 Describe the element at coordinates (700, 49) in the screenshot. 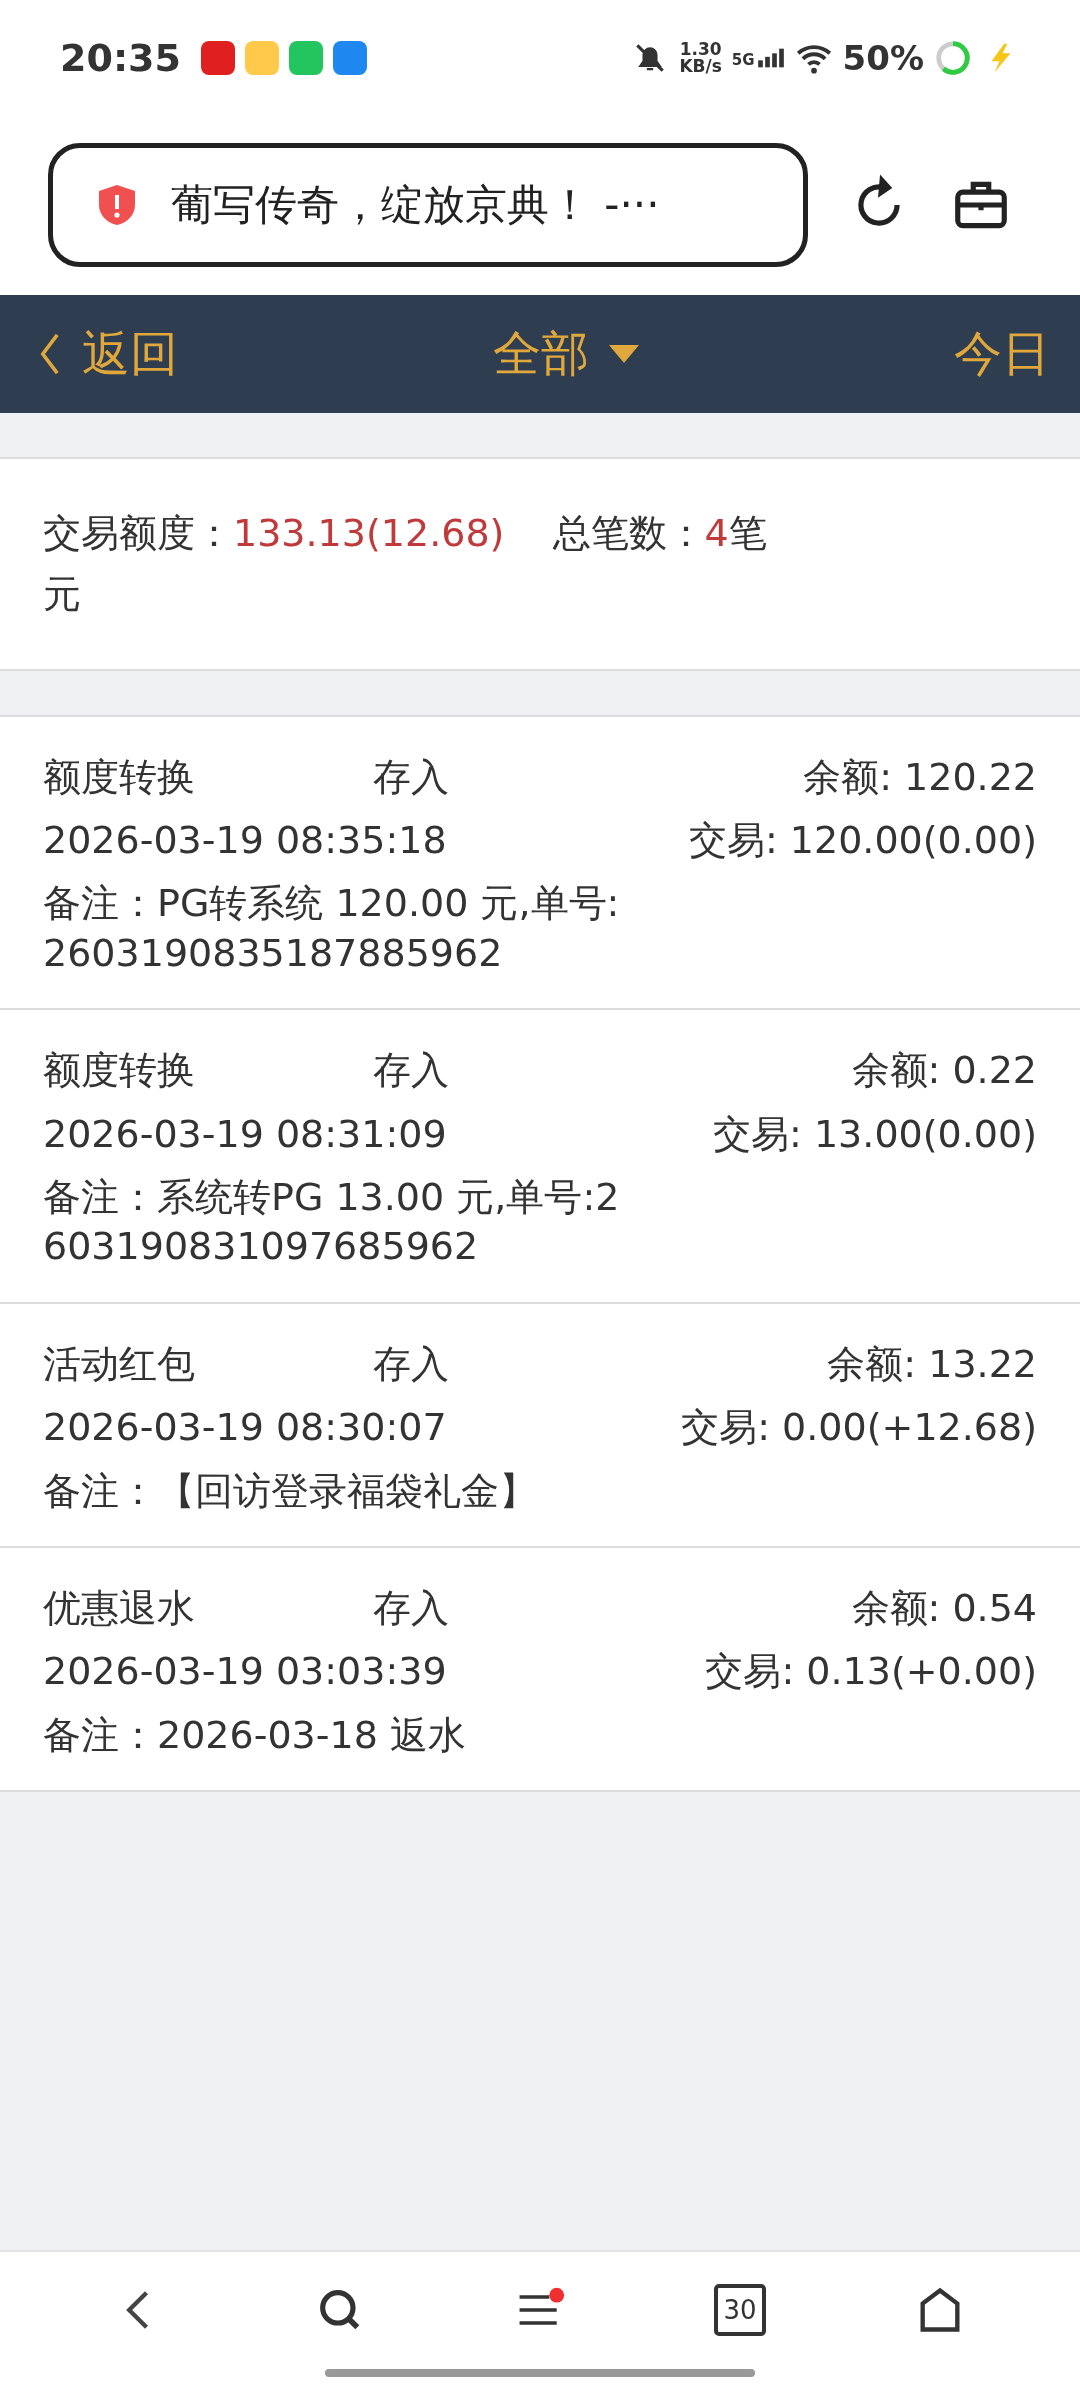

I see `net-speed: 1.30` at that location.